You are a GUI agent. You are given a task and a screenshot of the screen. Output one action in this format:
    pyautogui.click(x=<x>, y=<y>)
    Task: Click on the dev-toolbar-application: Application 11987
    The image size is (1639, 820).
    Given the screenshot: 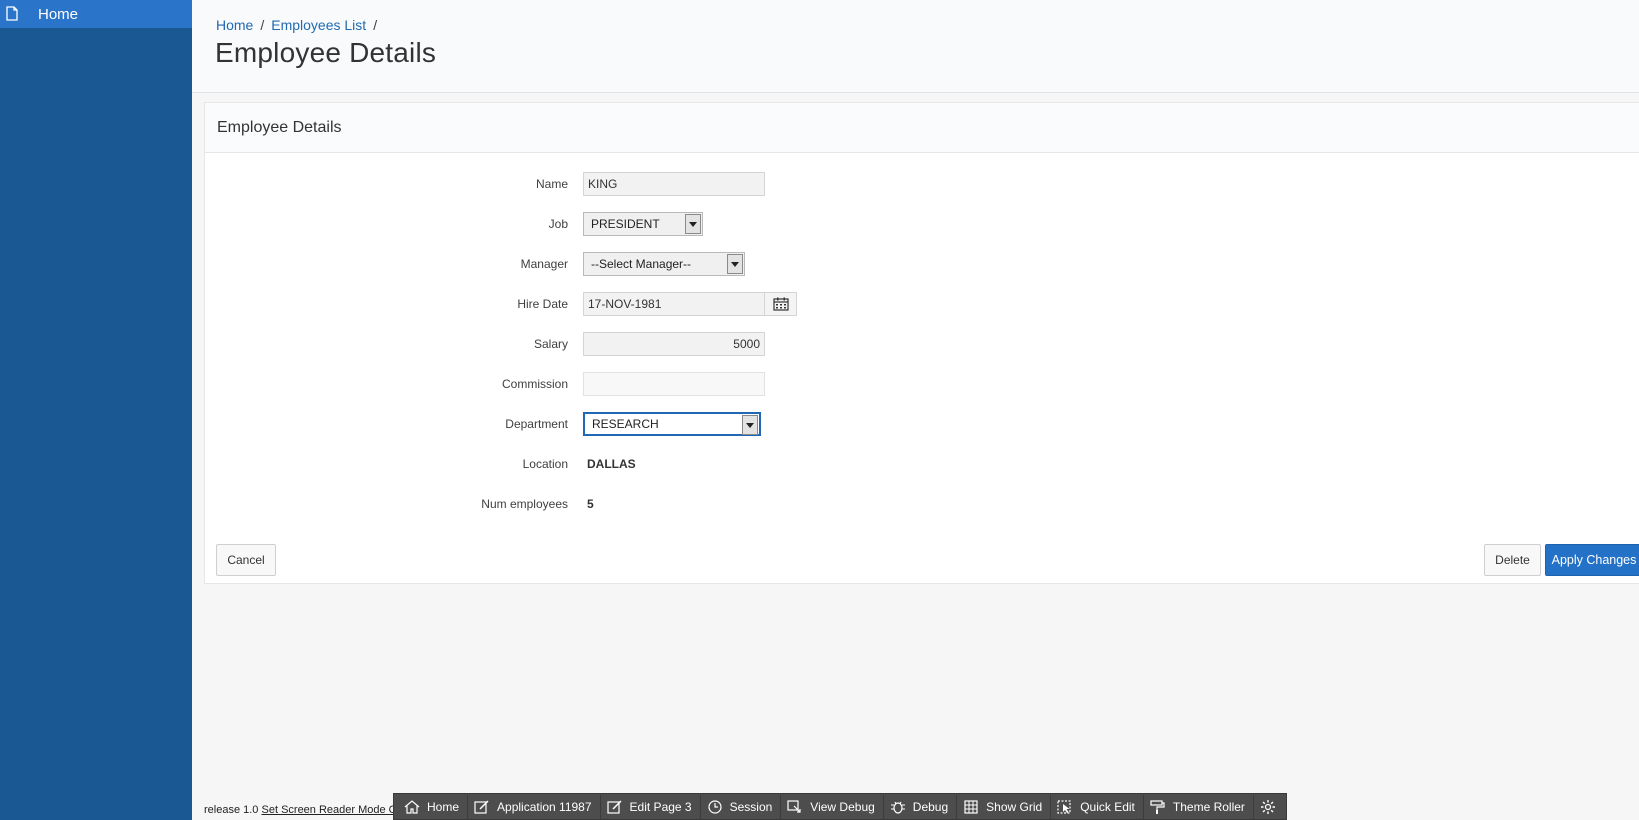 What is the action you would take?
    pyautogui.click(x=534, y=807)
    